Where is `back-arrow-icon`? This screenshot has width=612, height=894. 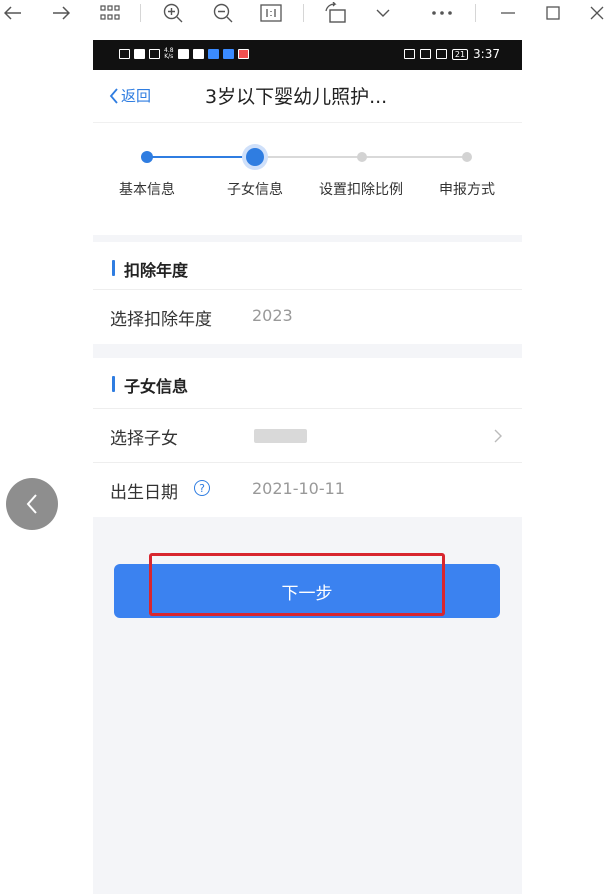
back-arrow-icon is located at coordinates (13, 13).